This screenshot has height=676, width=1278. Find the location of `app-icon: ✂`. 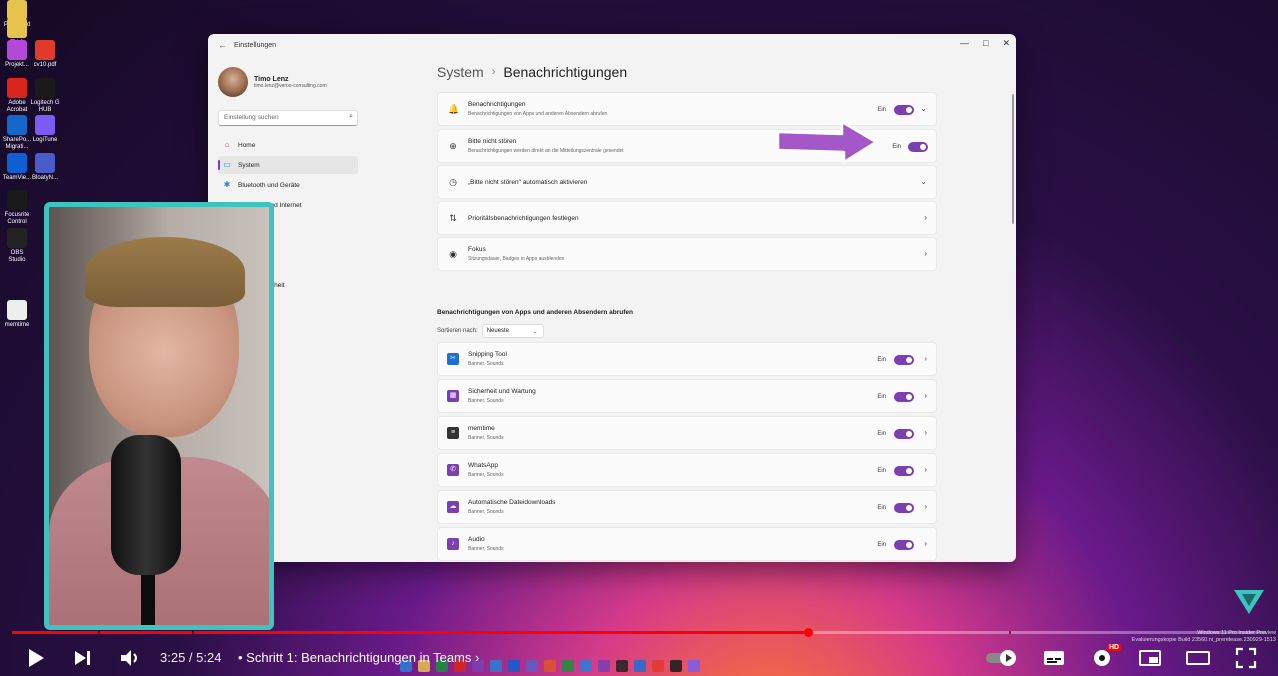

app-icon: ✂ is located at coordinates (453, 359).